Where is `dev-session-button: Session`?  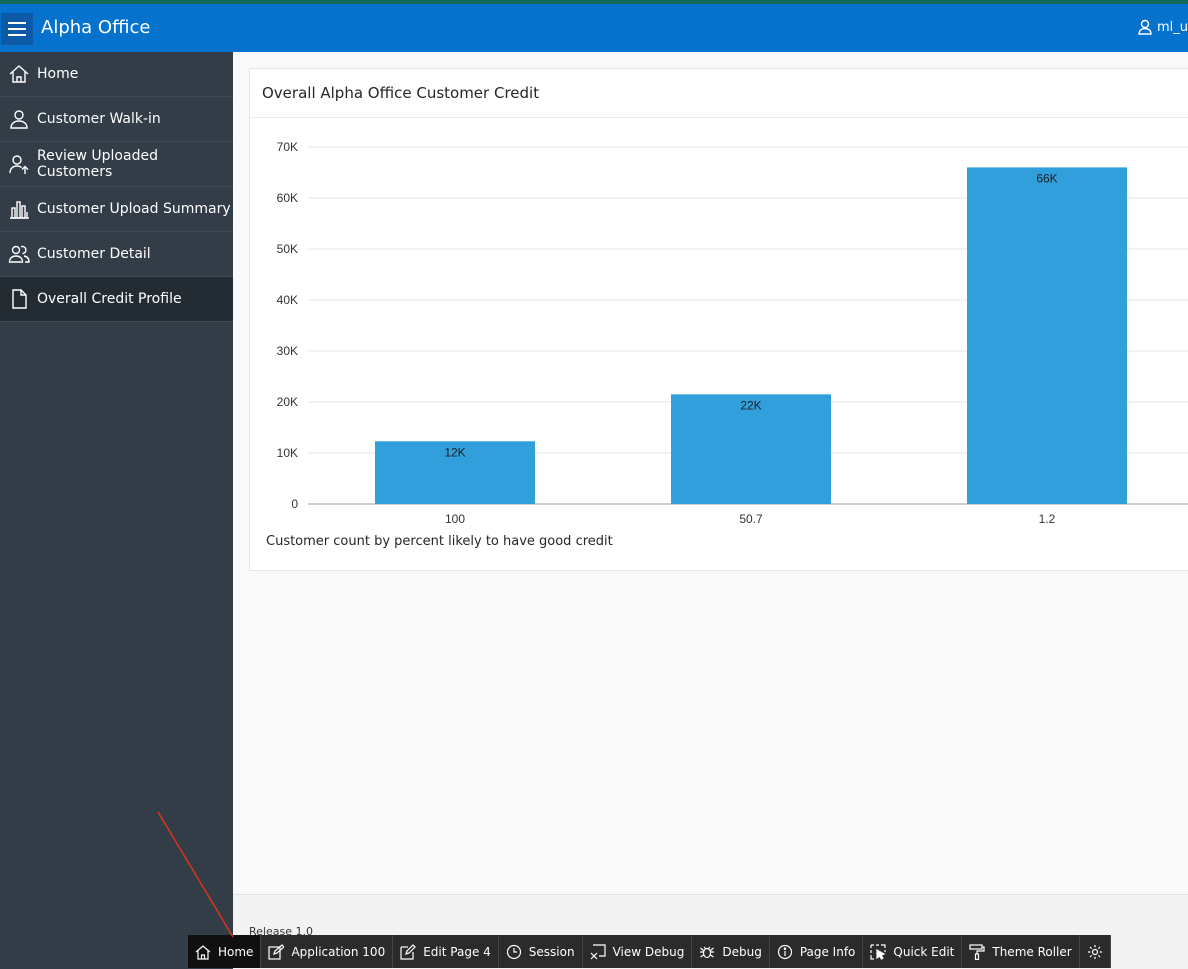
dev-session-button: Session is located at coordinates (541, 951).